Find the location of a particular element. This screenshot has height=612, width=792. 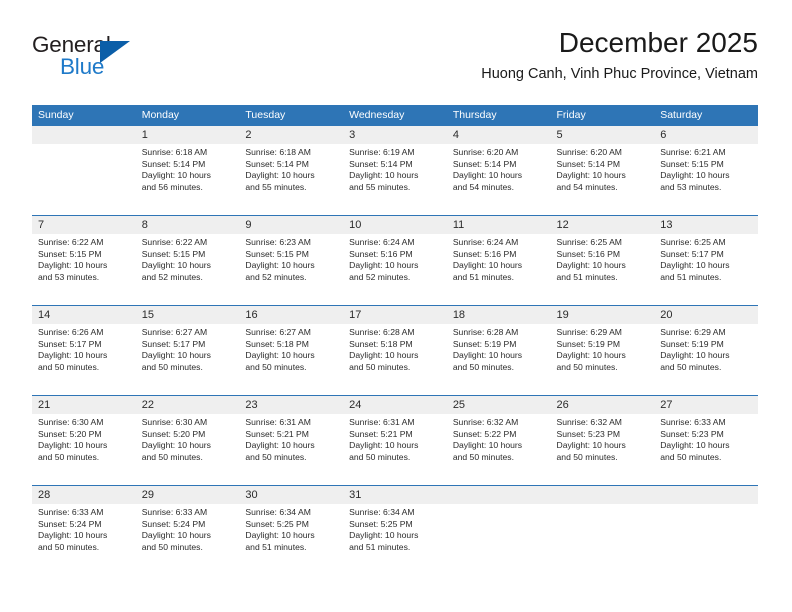

sunrise-time: Sunrise: 6:29 AM is located at coordinates (589, 332).